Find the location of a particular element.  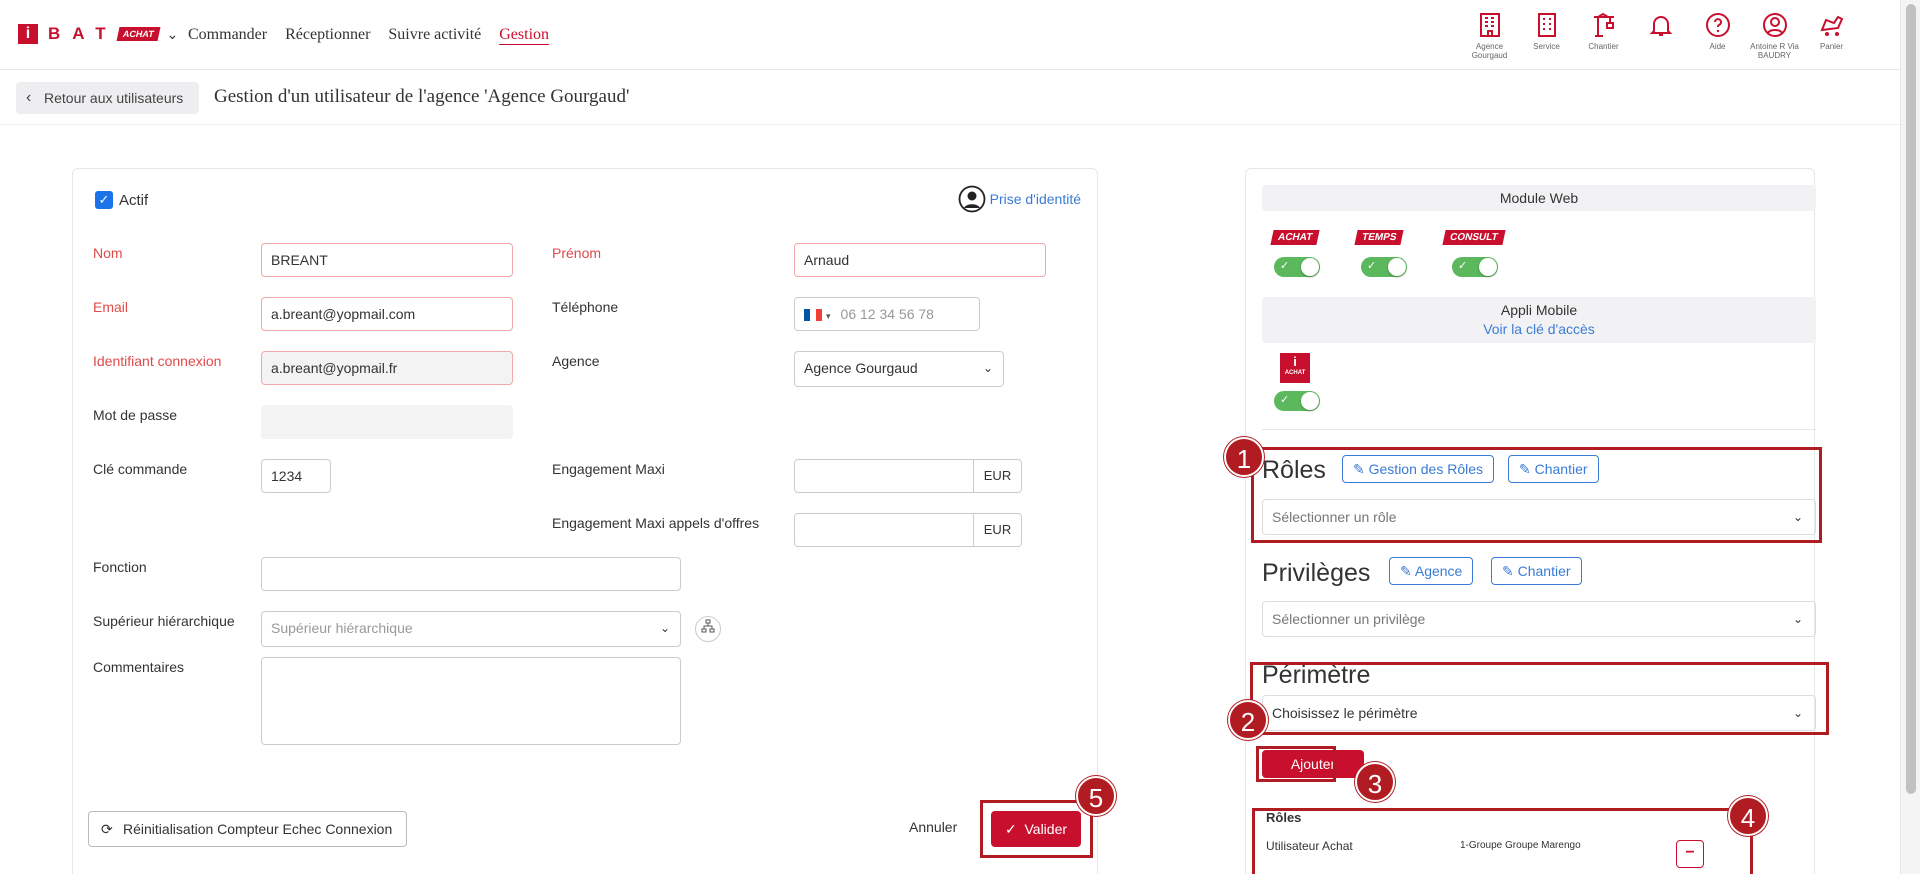

org-chart-button is located at coordinates (708, 629).